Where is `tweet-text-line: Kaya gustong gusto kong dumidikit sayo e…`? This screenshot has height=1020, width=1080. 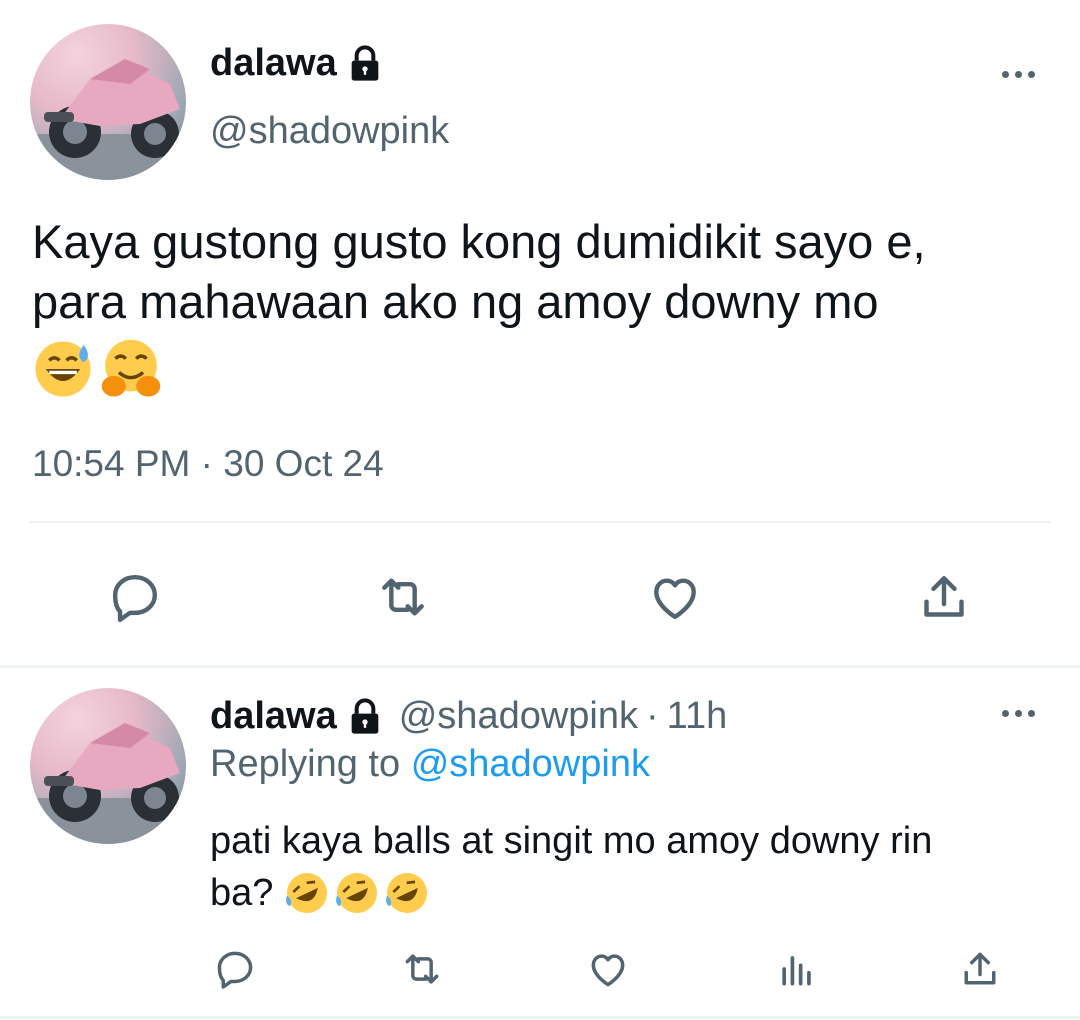 tweet-text-line: Kaya gustong gusto kong dumidikit sayo e… is located at coordinates (479, 241).